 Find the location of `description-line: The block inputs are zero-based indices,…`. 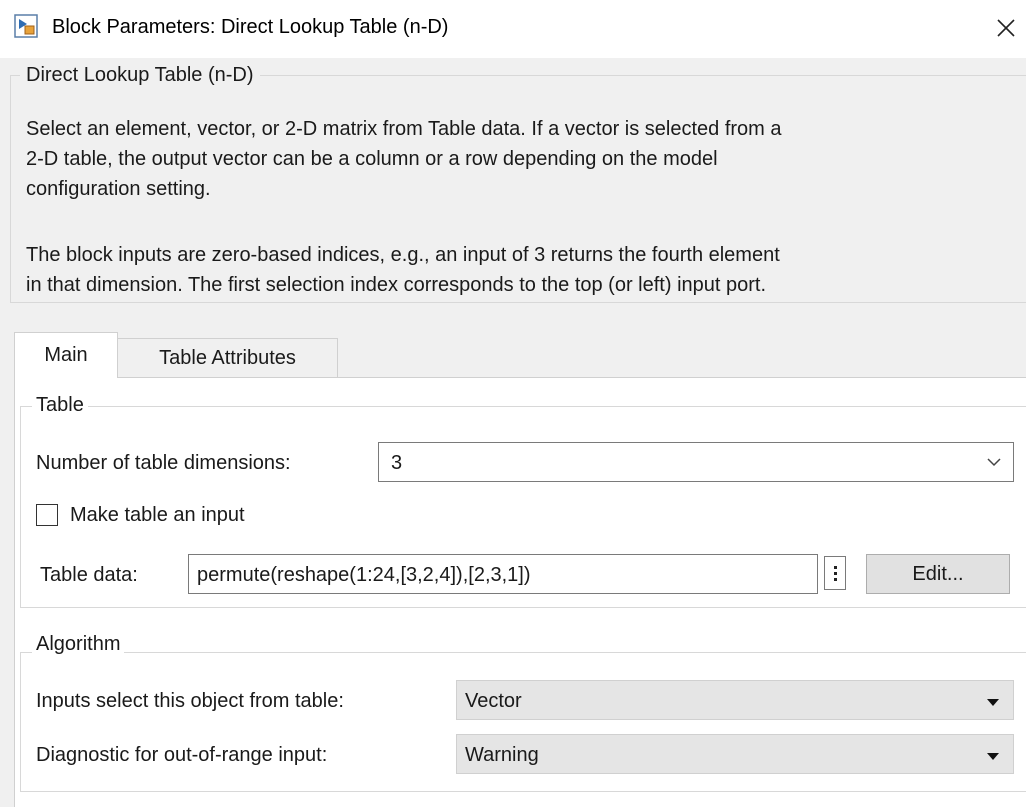

description-line: The block inputs are zero-based indices,… is located at coordinates (403, 255).